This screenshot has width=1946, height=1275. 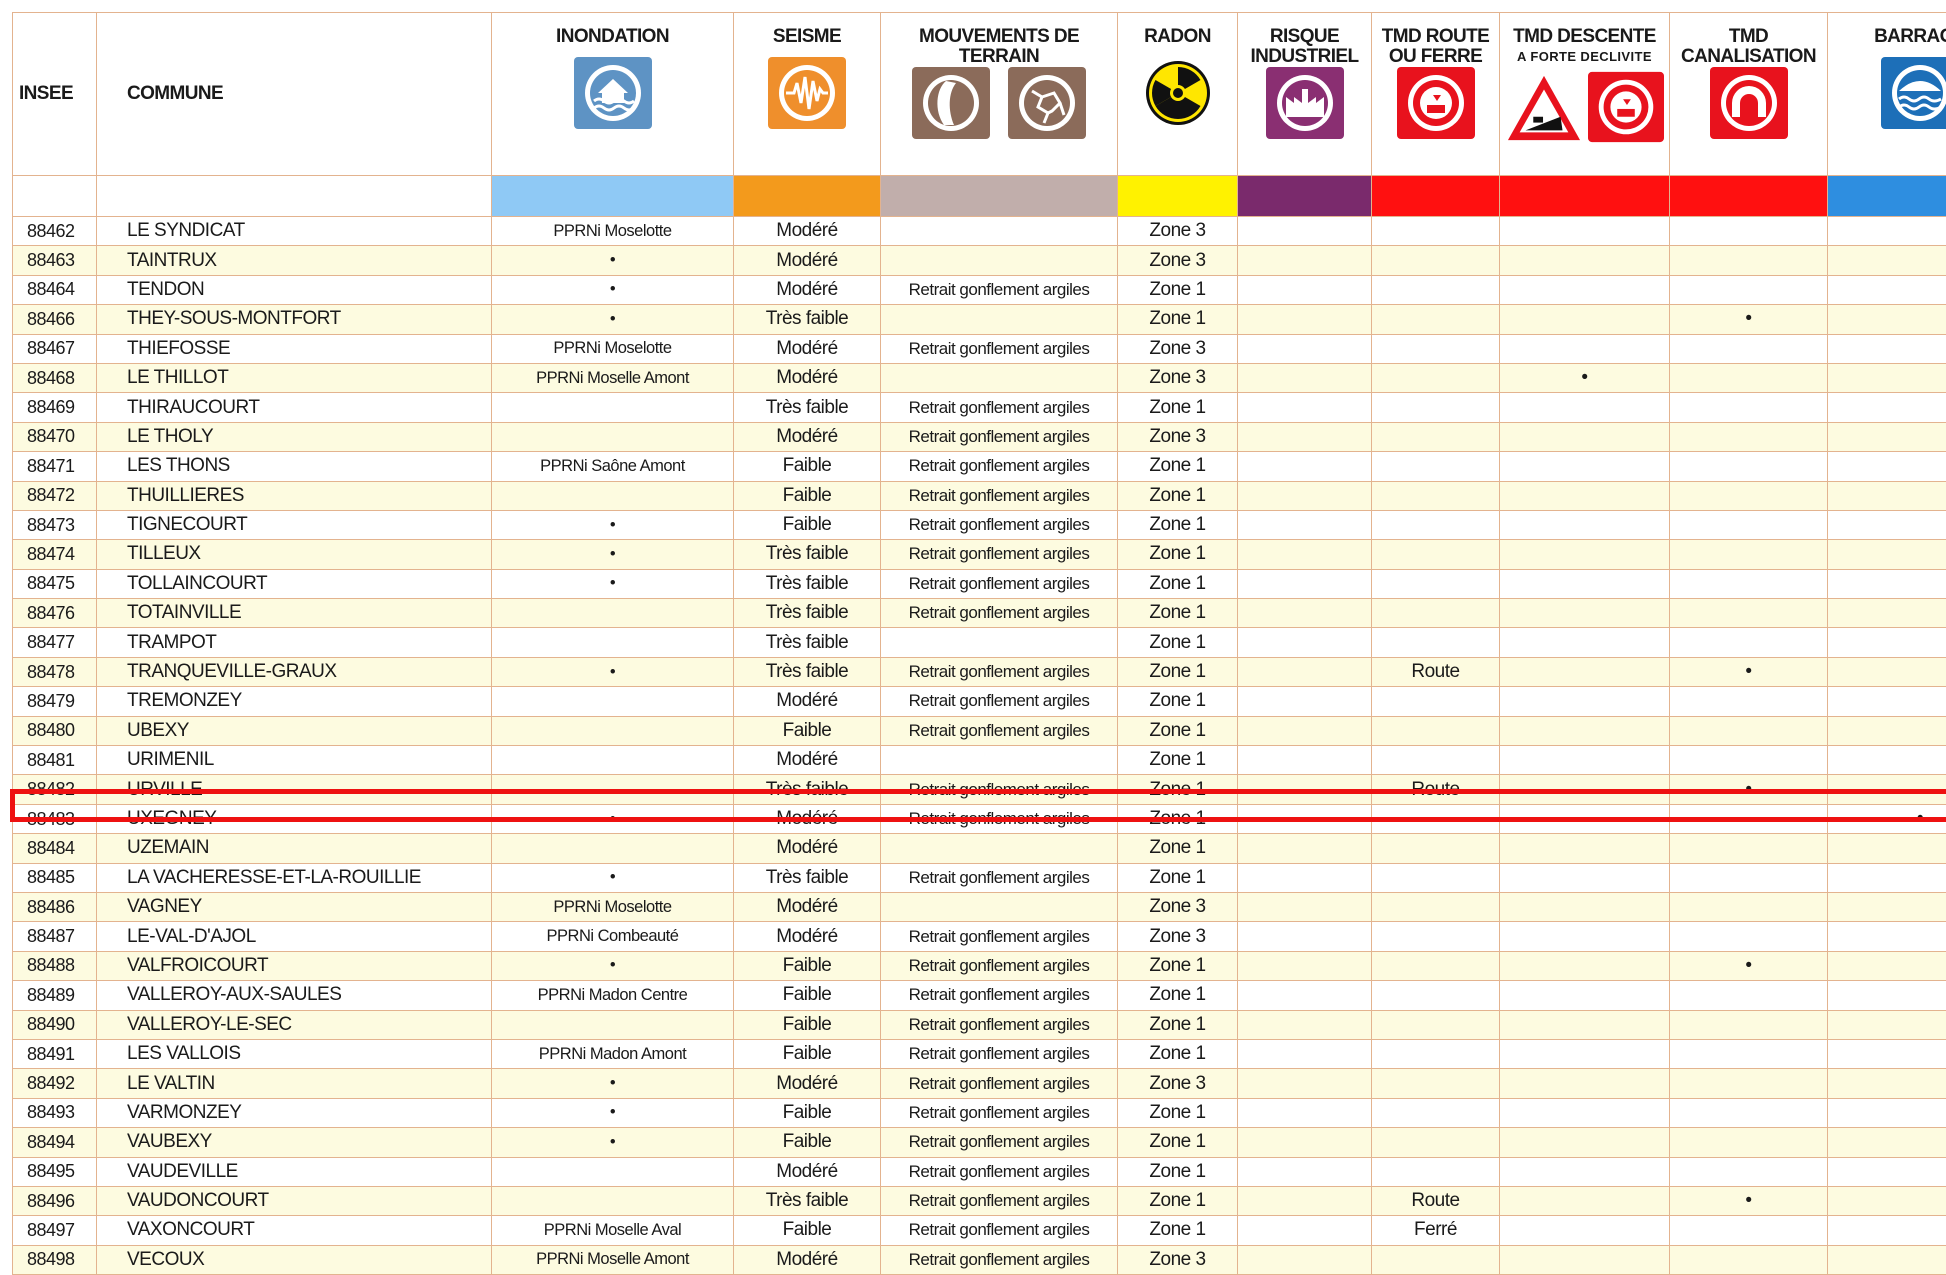 What do you see at coordinates (294, 495) in the screenshot?
I see `cell-commune: THUILLIERES` at bounding box center [294, 495].